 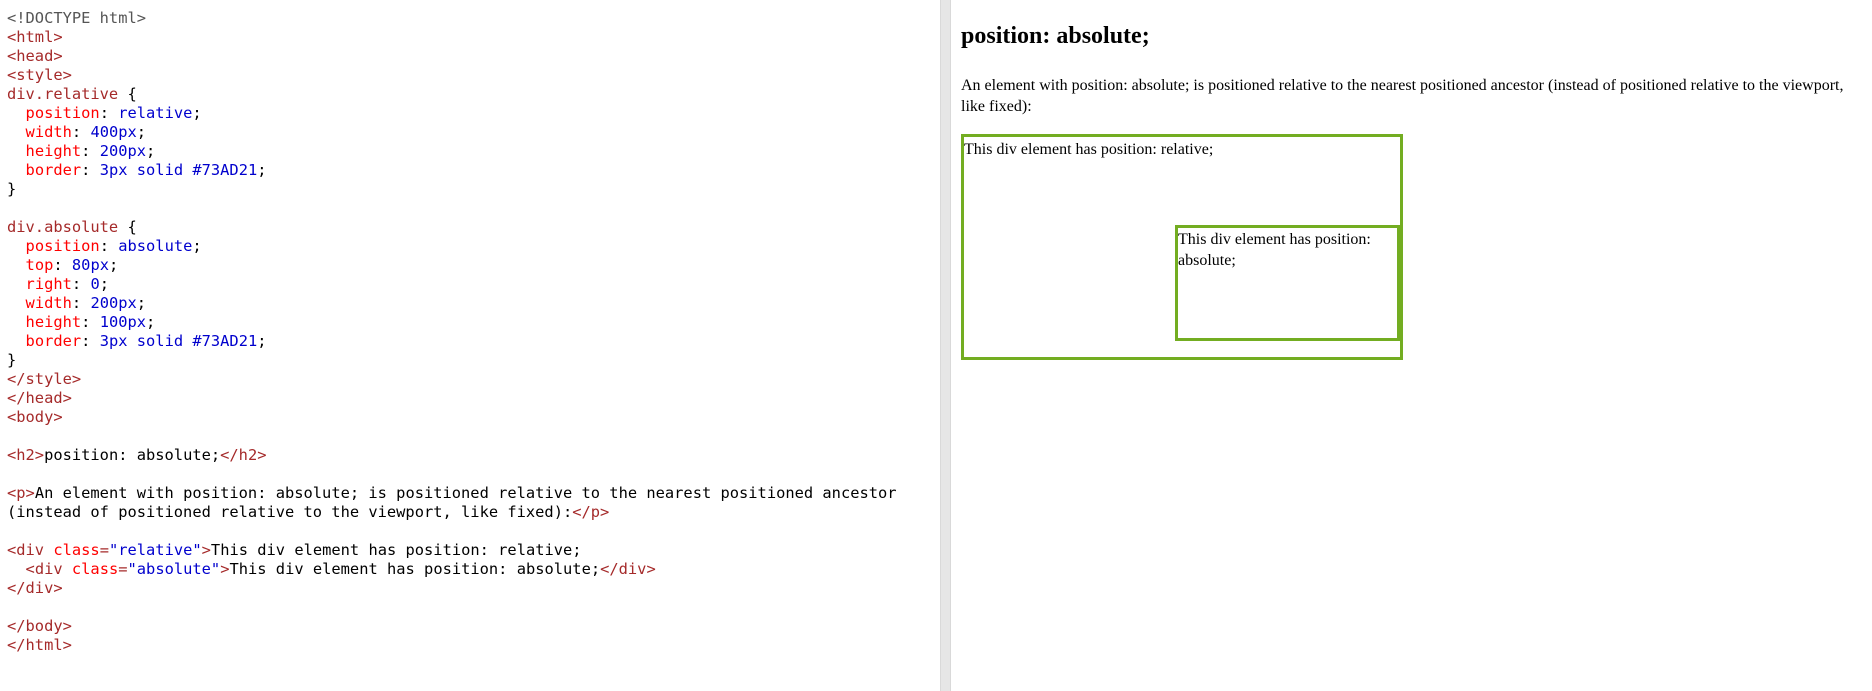 What do you see at coordinates (452, 398) in the screenshot?
I see `code-line: </head>` at bounding box center [452, 398].